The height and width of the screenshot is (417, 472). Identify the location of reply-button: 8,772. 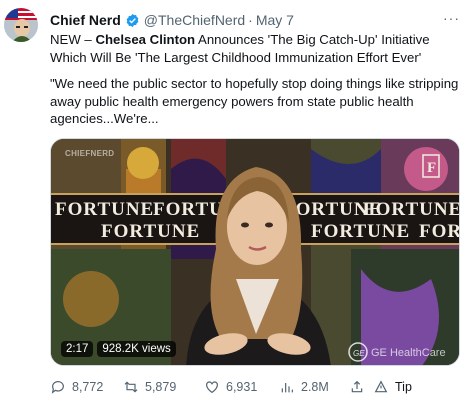
(86, 387).